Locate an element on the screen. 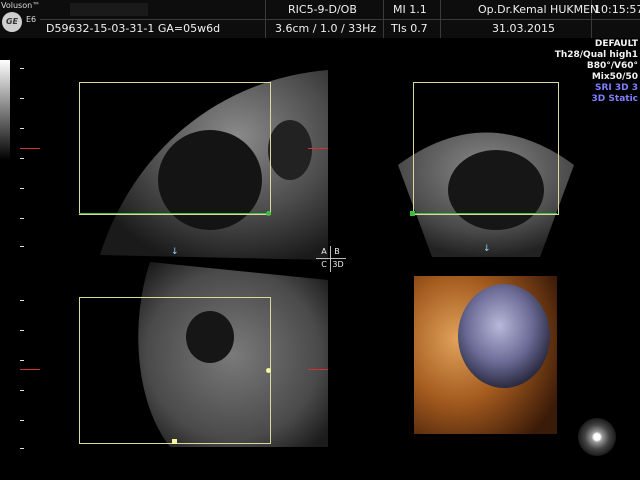  probe-name: RIC5-9-D/OB is located at coordinates (322, 9).